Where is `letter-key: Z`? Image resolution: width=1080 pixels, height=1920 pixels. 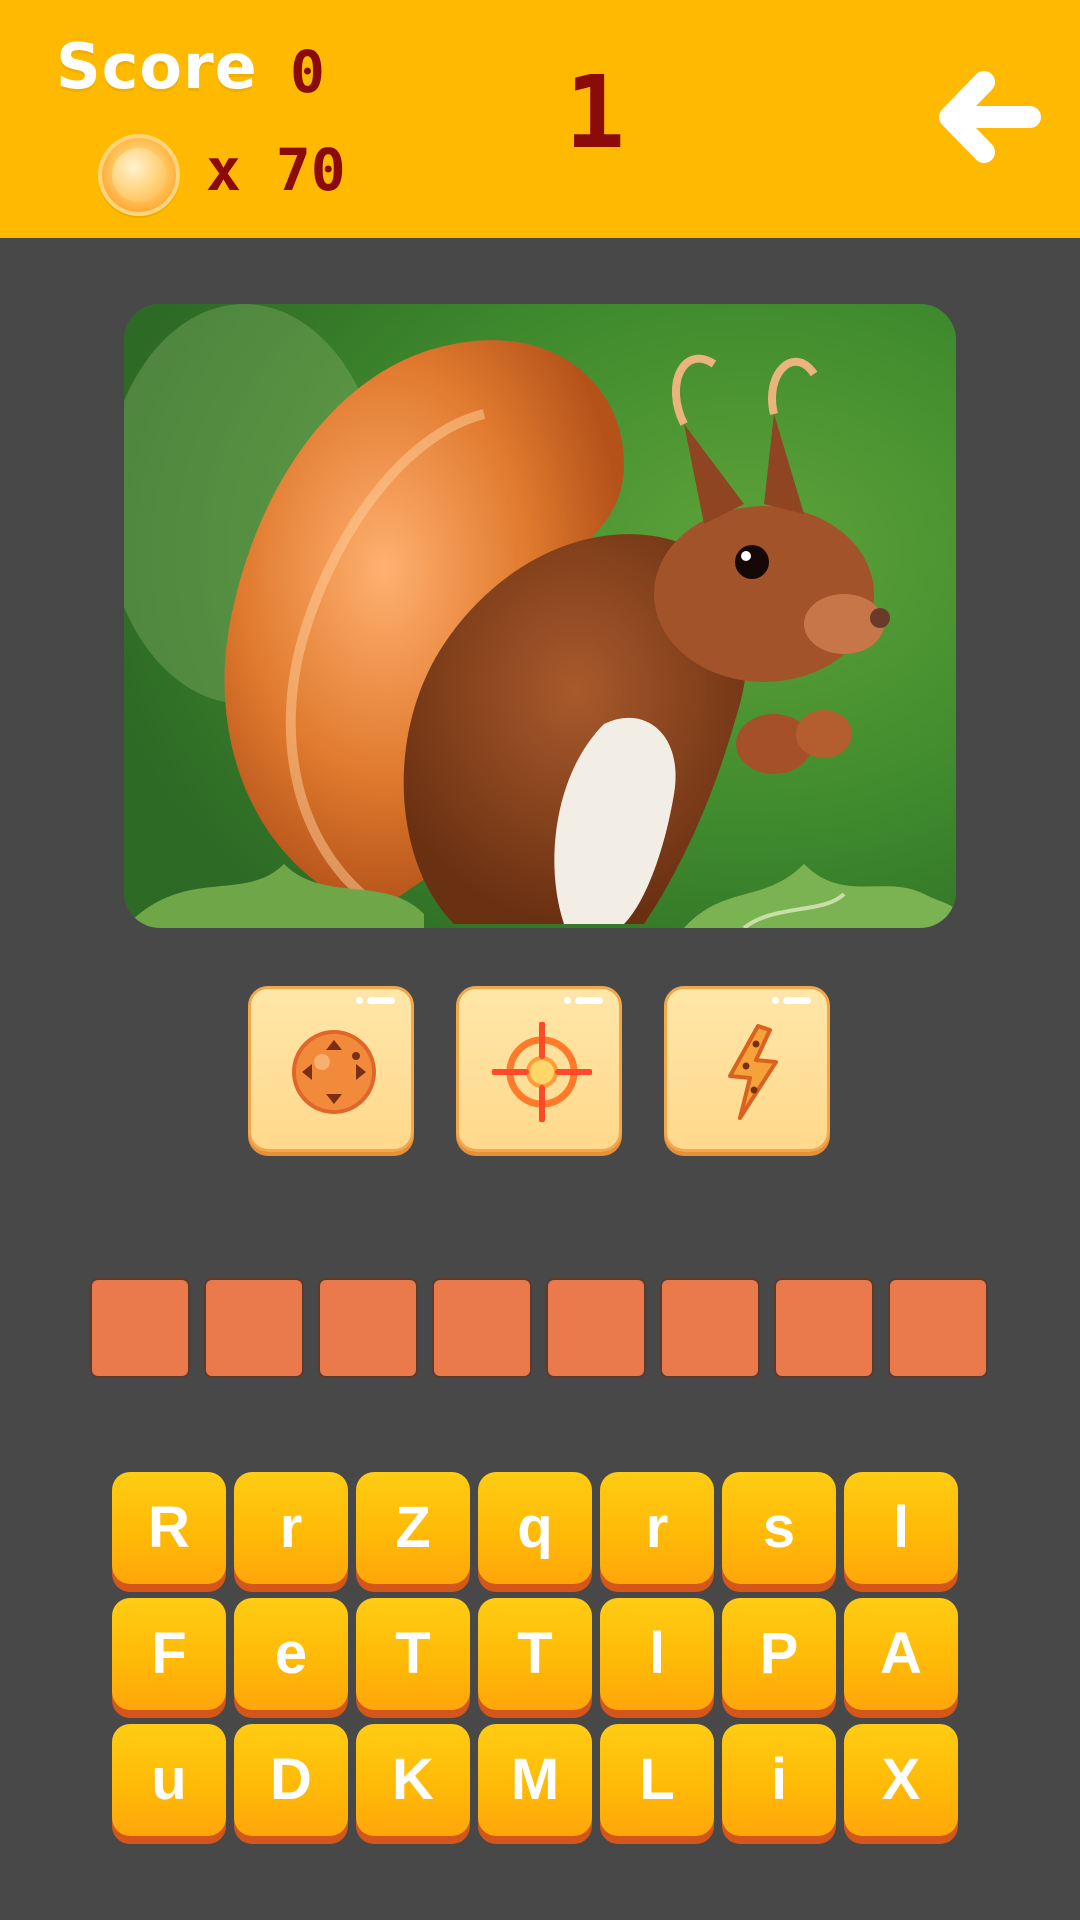
letter-key: Z is located at coordinates (413, 1528).